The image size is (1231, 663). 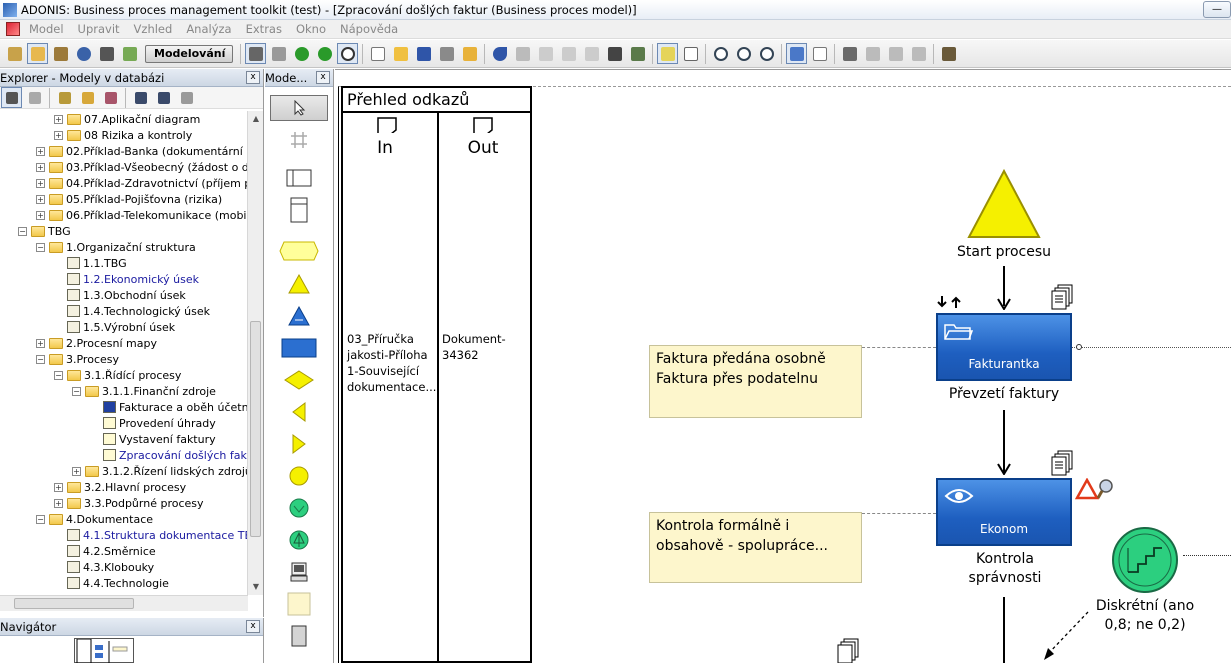 What do you see at coordinates (208, 29) in the screenshot?
I see `menu-analyza: Analýza` at bounding box center [208, 29].